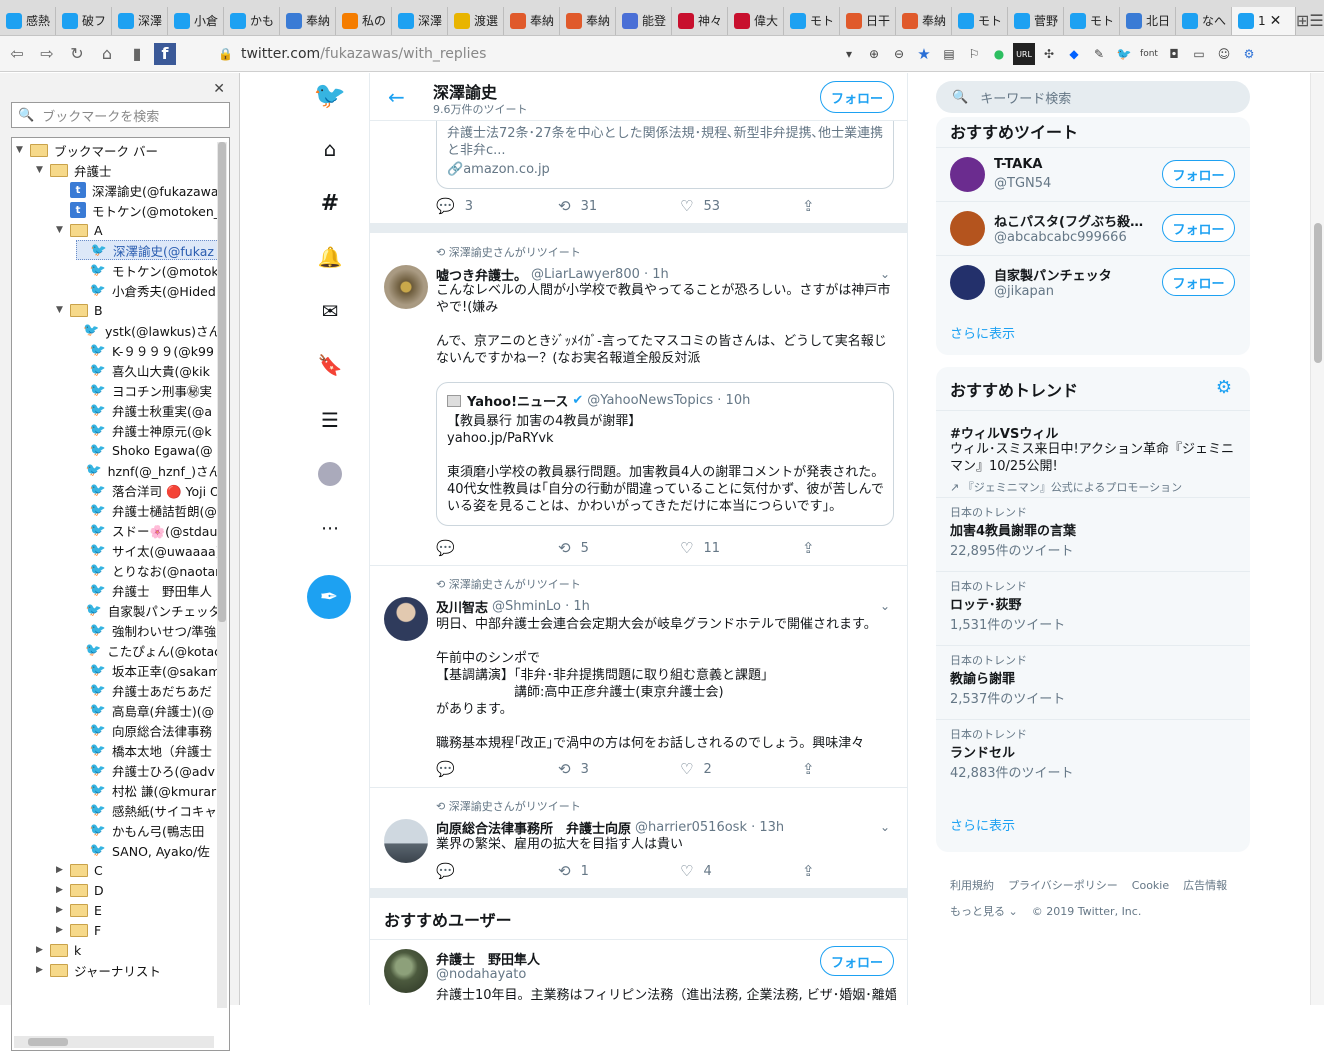 The width and height of the screenshot is (1324, 1051). What do you see at coordinates (330, 257) in the screenshot?
I see `notifications-bell-icon: 🔔` at bounding box center [330, 257].